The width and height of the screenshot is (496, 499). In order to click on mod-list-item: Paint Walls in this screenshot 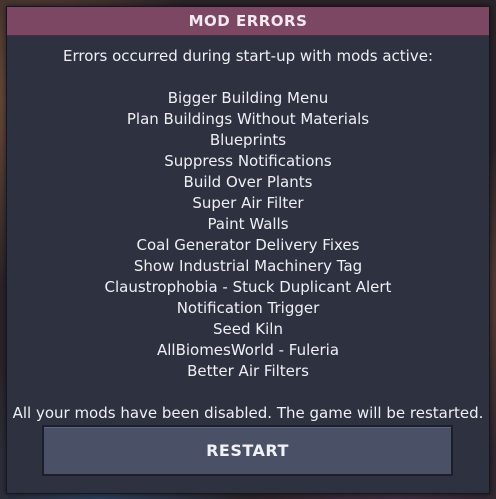, I will do `click(248, 224)`.